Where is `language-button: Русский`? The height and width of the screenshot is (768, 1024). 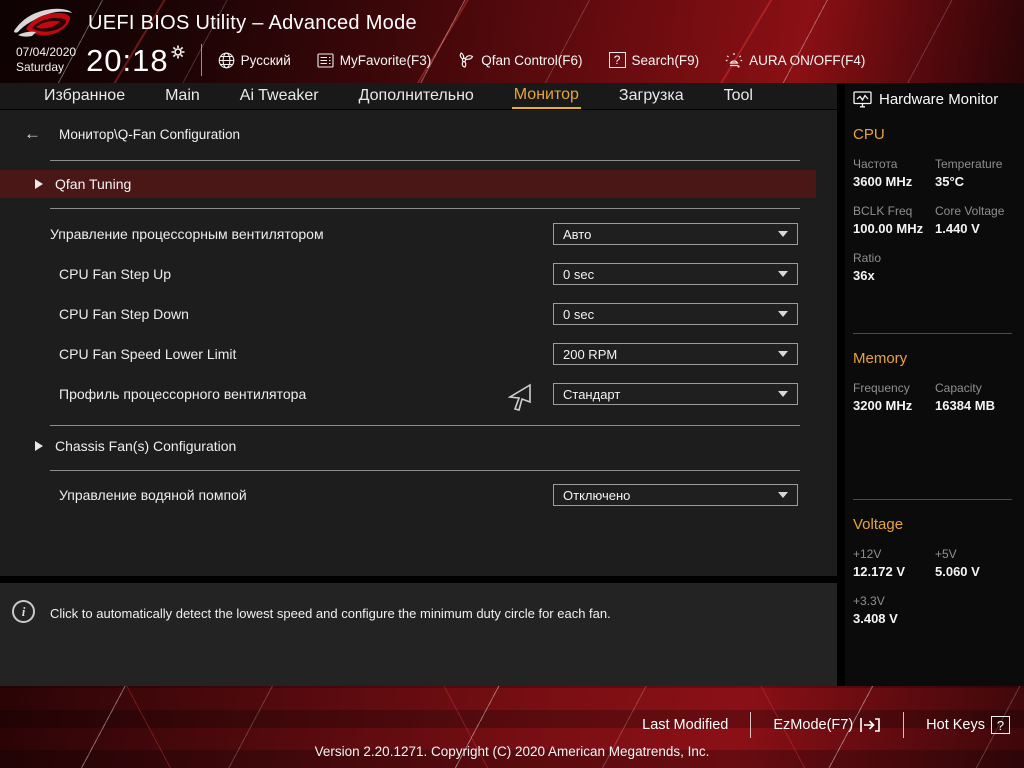
language-button: Русский is located at coordinates (254, 60).